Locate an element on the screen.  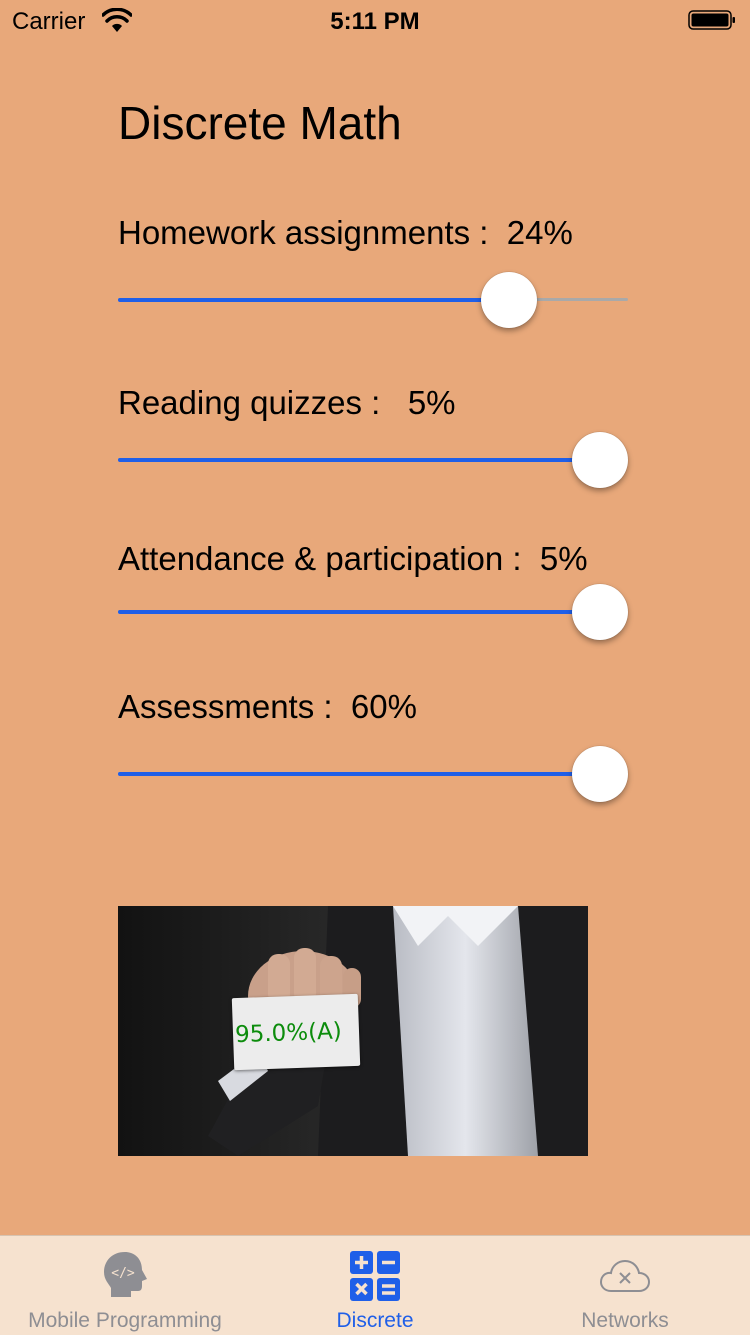
assessments-slider is located at coordinates (373, 774).